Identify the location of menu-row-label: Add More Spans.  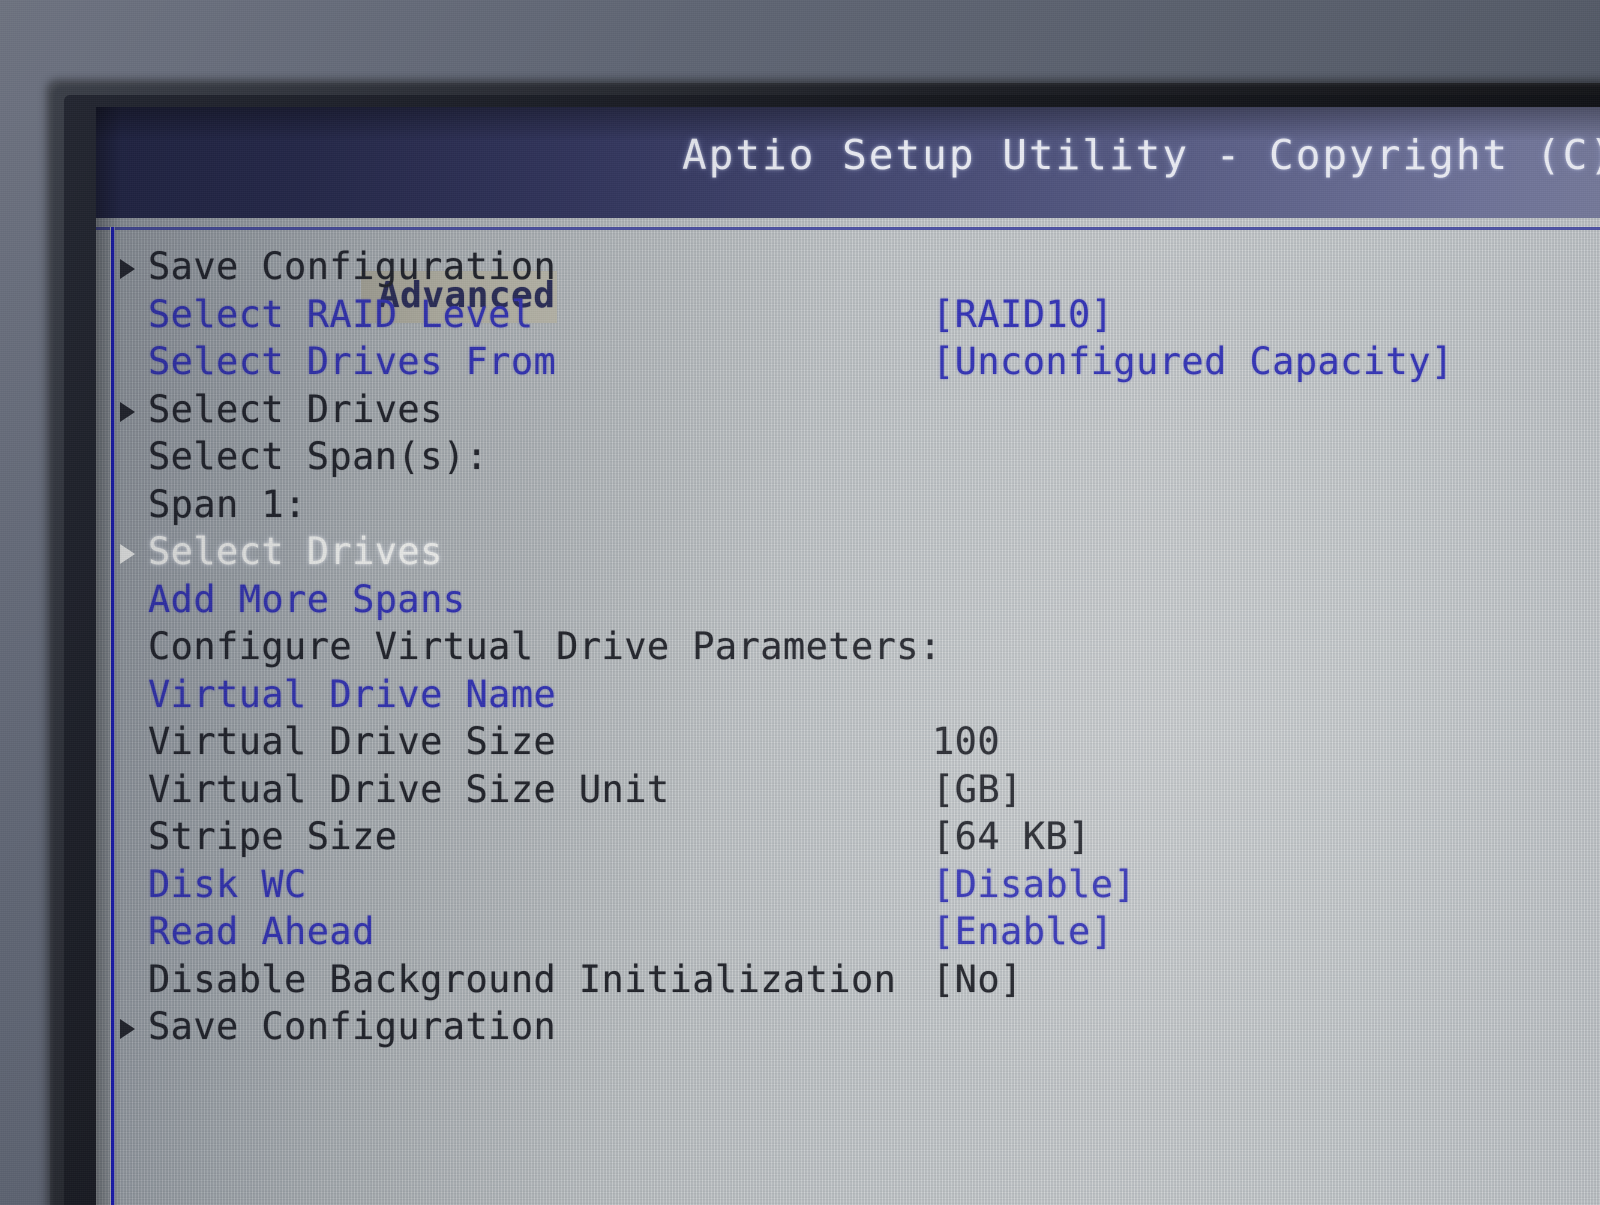
(307, 599).